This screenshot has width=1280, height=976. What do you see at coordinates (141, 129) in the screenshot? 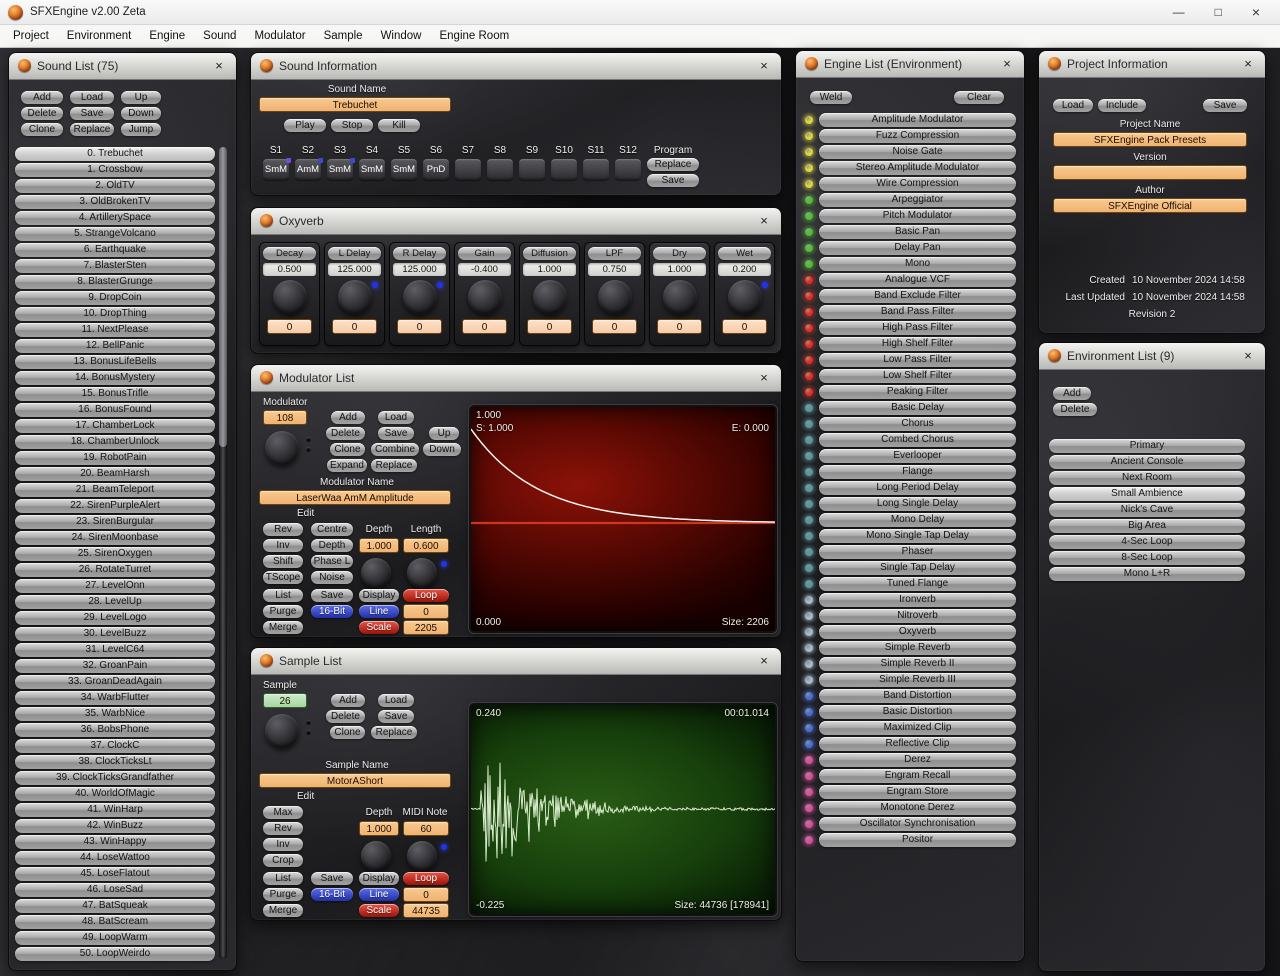
I see `sound-jump-button: Jump` at bounding box center [141, 129].